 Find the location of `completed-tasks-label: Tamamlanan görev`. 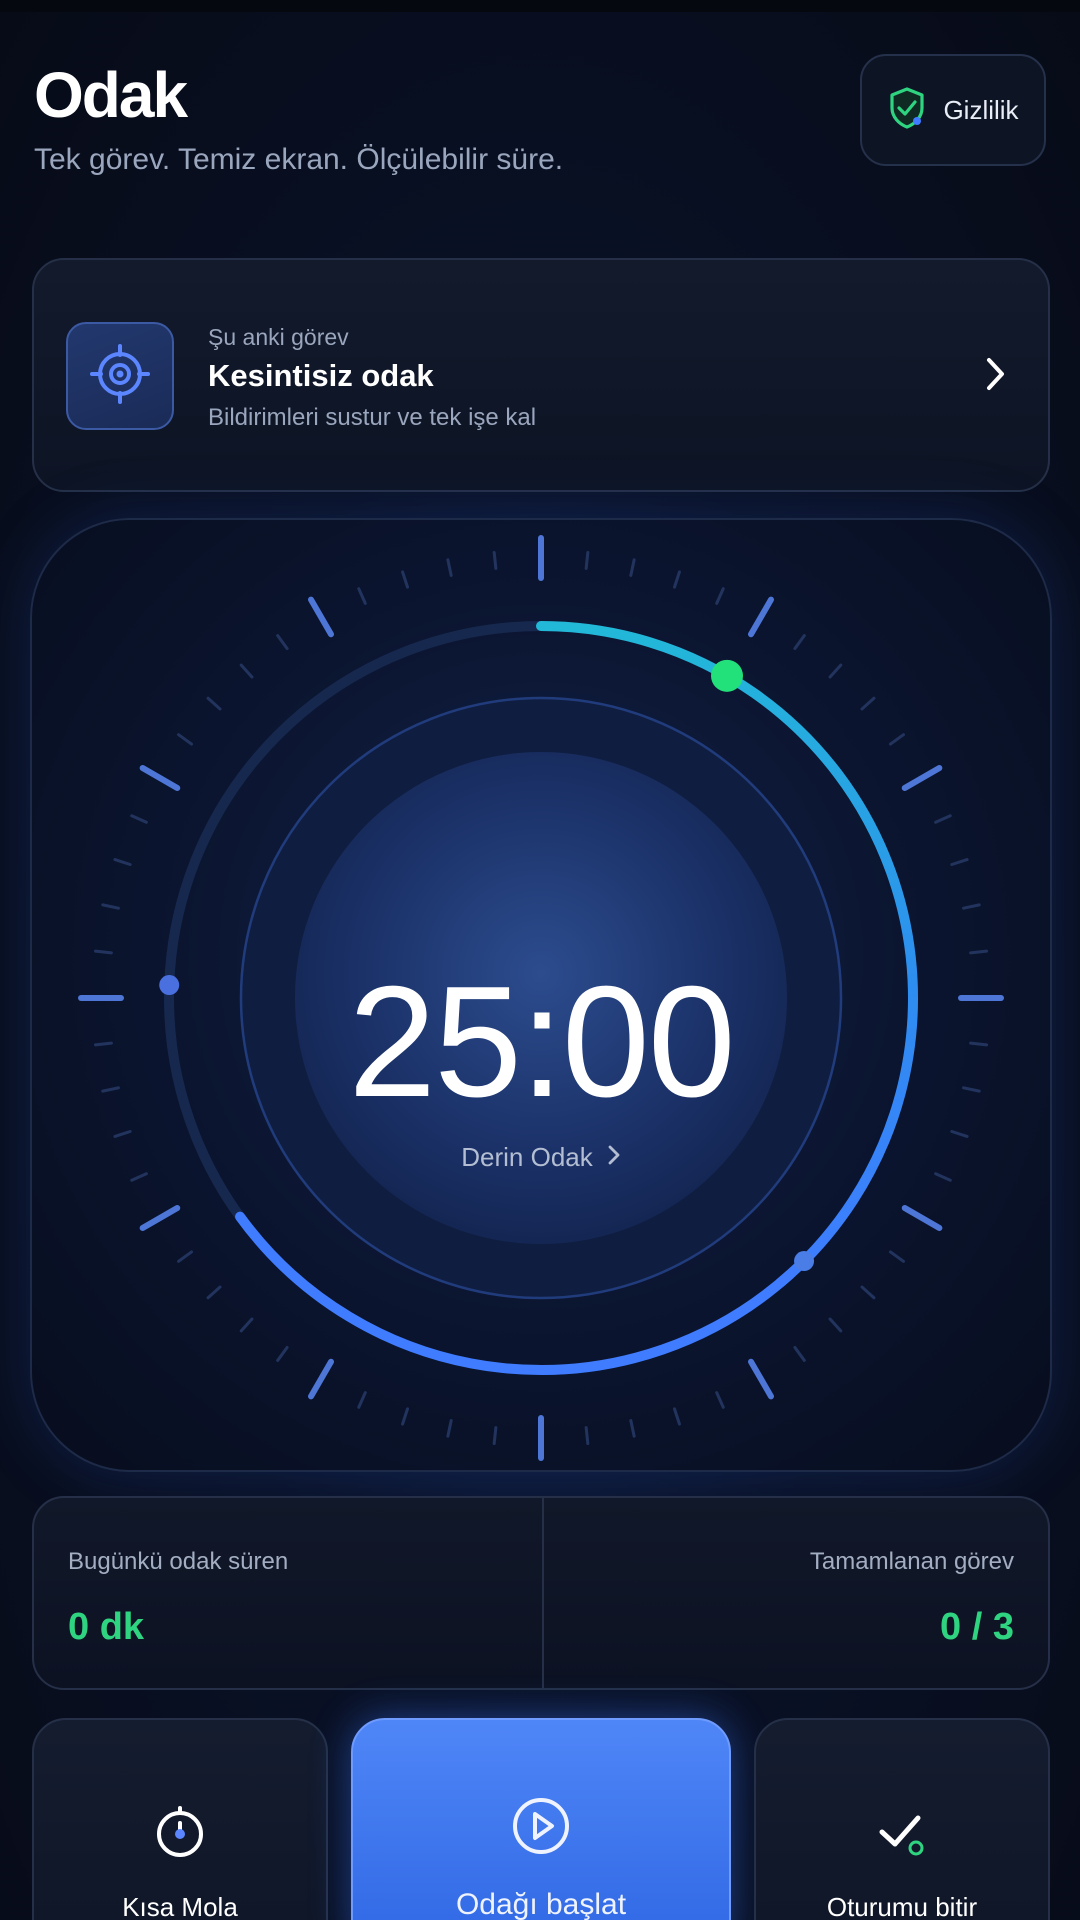

completed-tasks-label: Tamamlanan görev is located at coordinates (911, 1561).